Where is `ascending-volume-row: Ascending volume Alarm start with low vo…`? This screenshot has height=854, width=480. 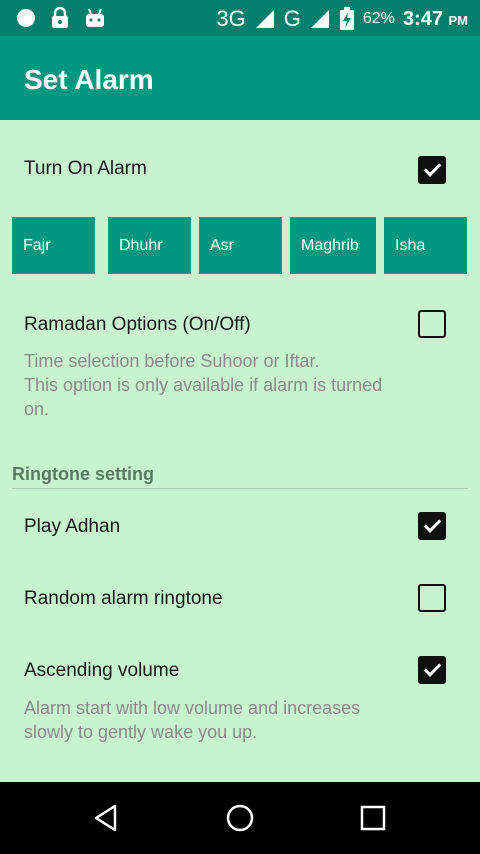
ascending-volume-row: Ascending volume Alarm start with low vo… is located at coordinates (240, 696).